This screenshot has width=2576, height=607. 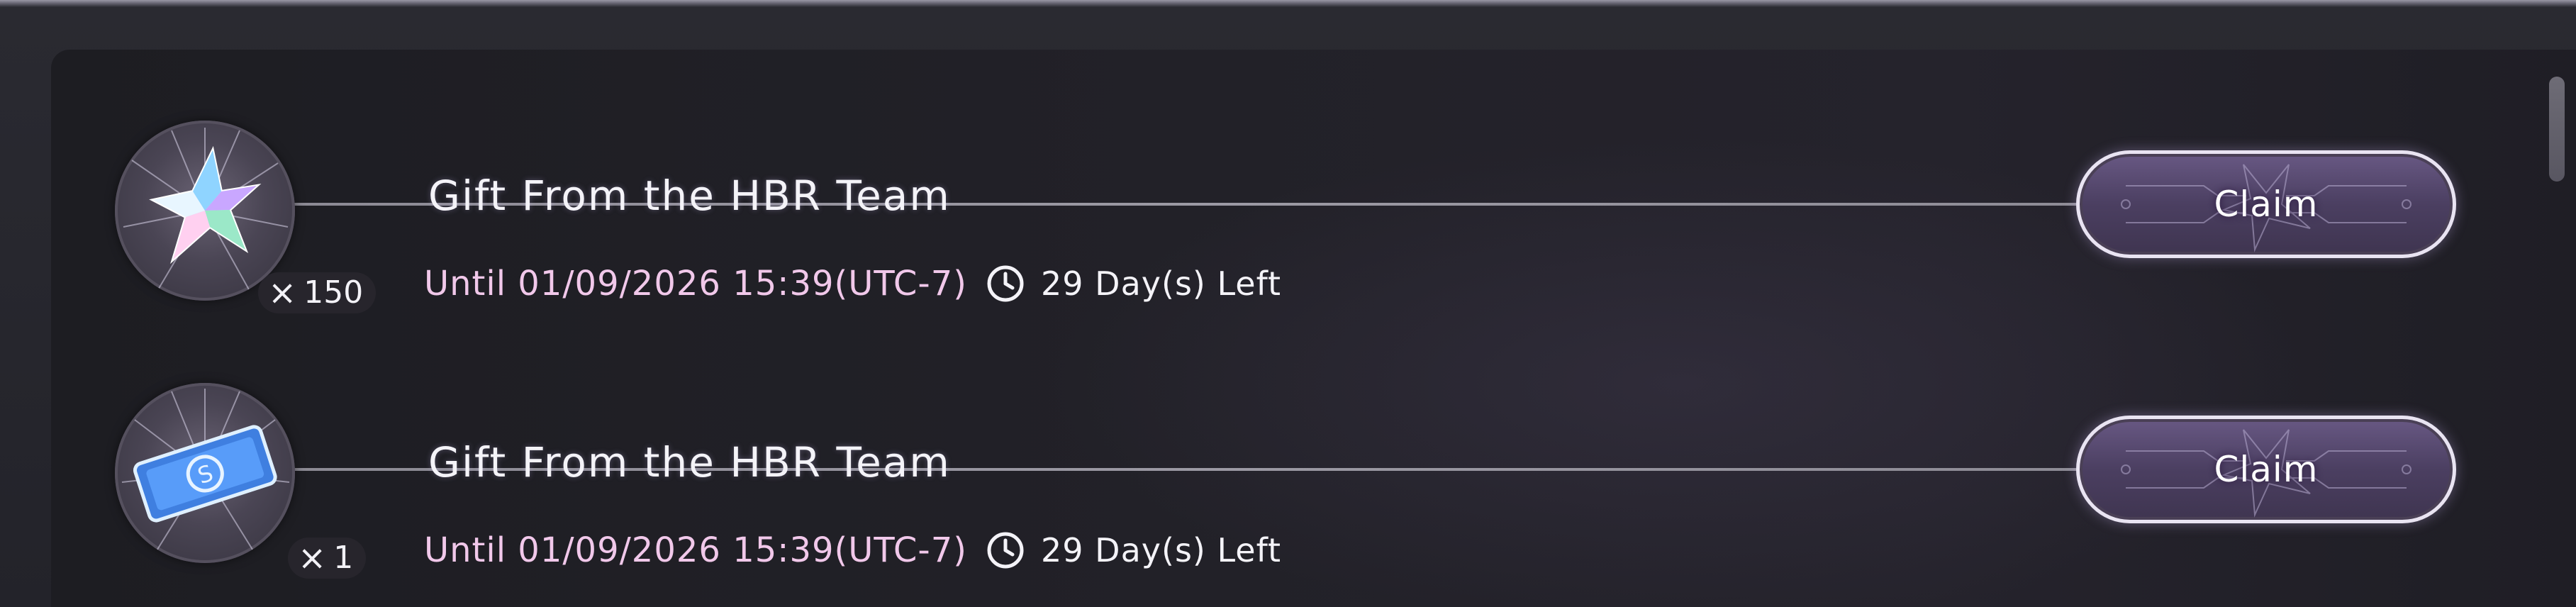 What do you see at coordinates (333, 293) in the screenshot?
I see `quantity-value: 150` at bounding box center [333, 293].